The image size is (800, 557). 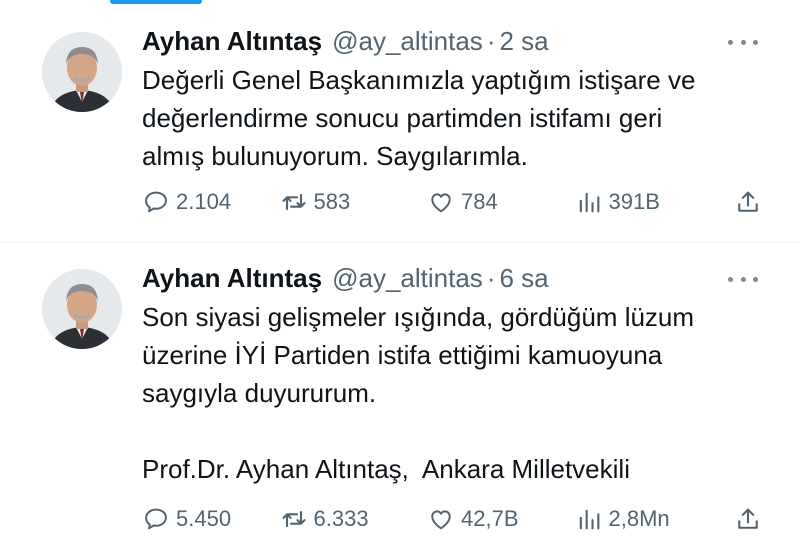 I want to click on tweet-text-line: saygıyla duyururum., so click(x=259, y=393).